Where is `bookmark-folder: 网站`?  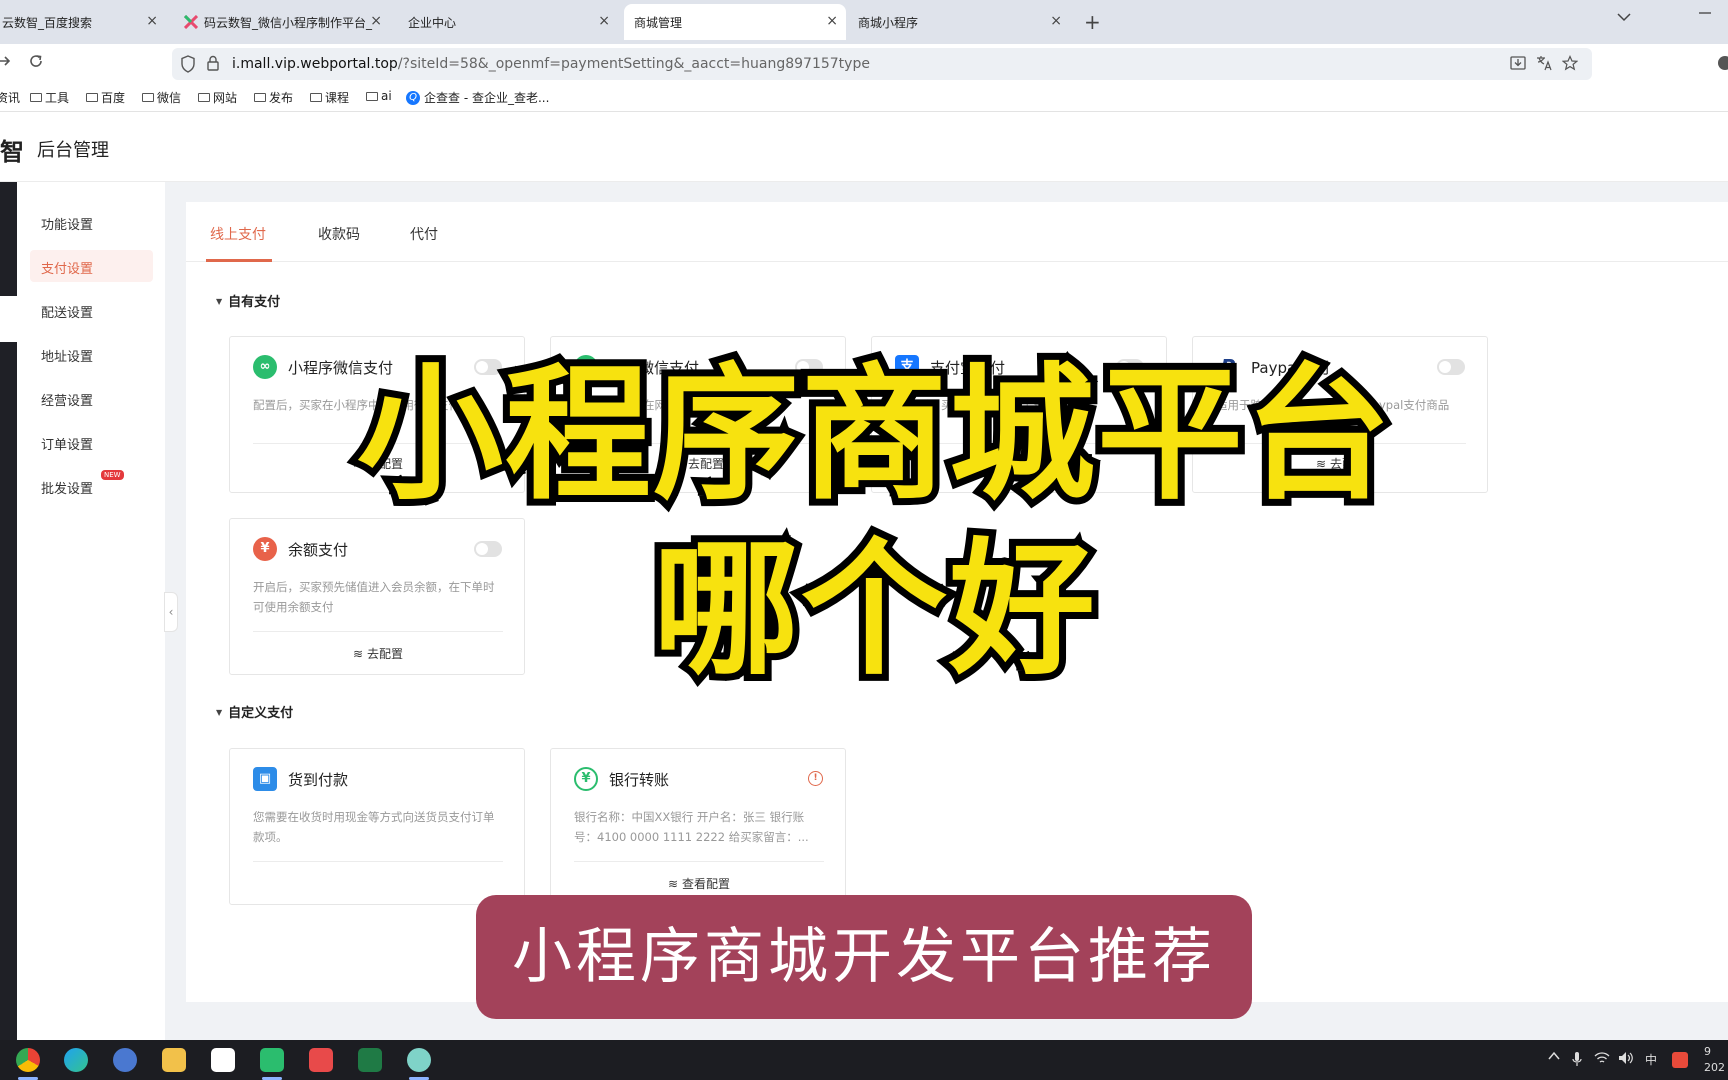
bookmark-folder: 网站 is located at coordinates (217, 97).